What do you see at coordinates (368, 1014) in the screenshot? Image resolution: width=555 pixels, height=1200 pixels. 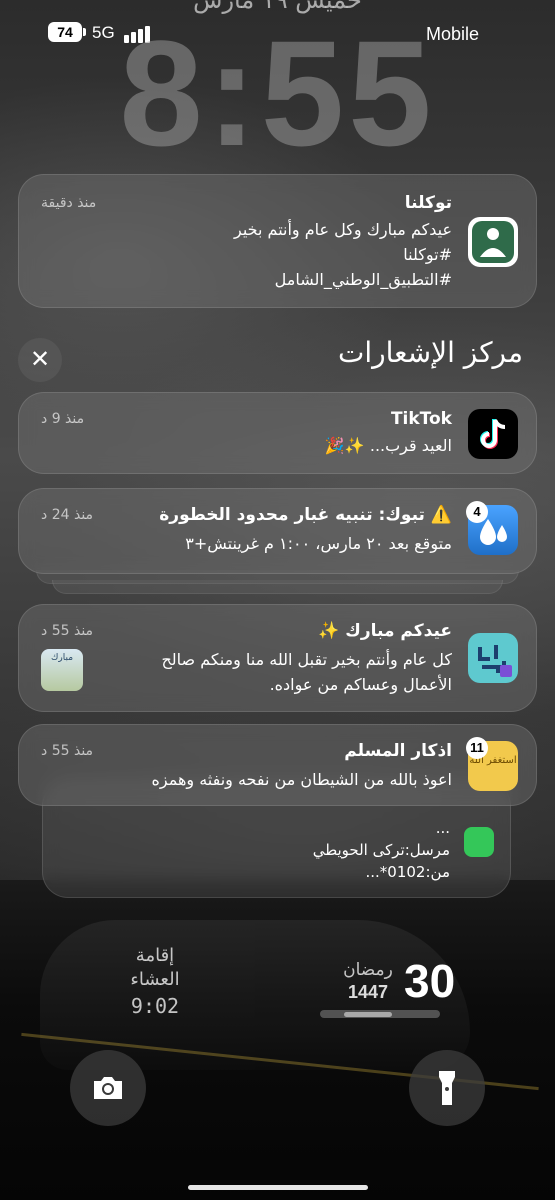 I see `hijri-progress-line` at bounding box center [368, 1014].